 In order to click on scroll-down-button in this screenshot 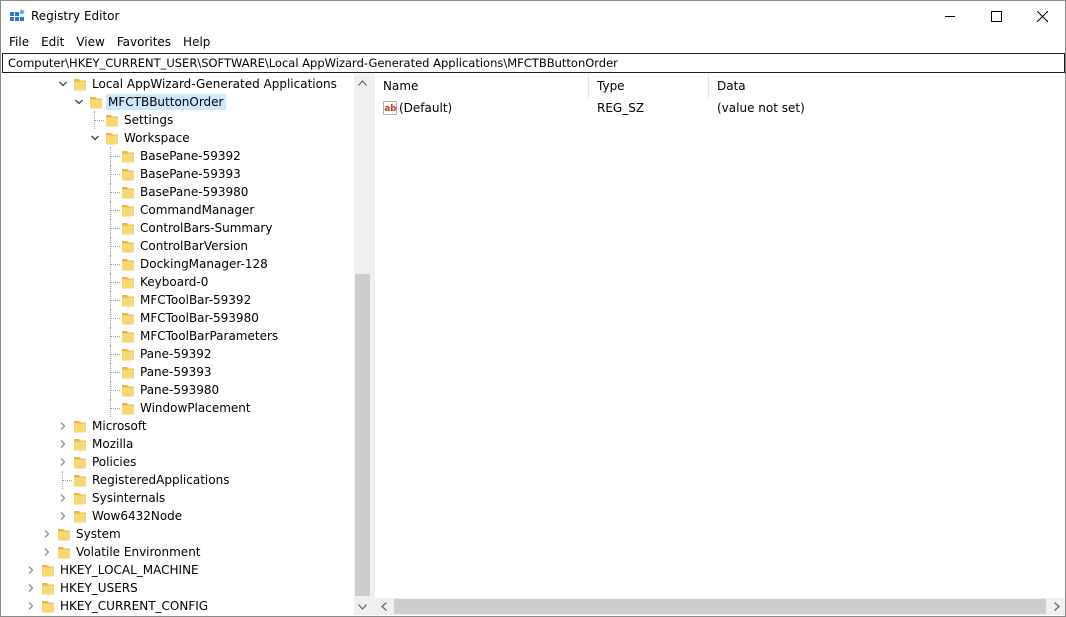, I will do `click(362, 606)`.